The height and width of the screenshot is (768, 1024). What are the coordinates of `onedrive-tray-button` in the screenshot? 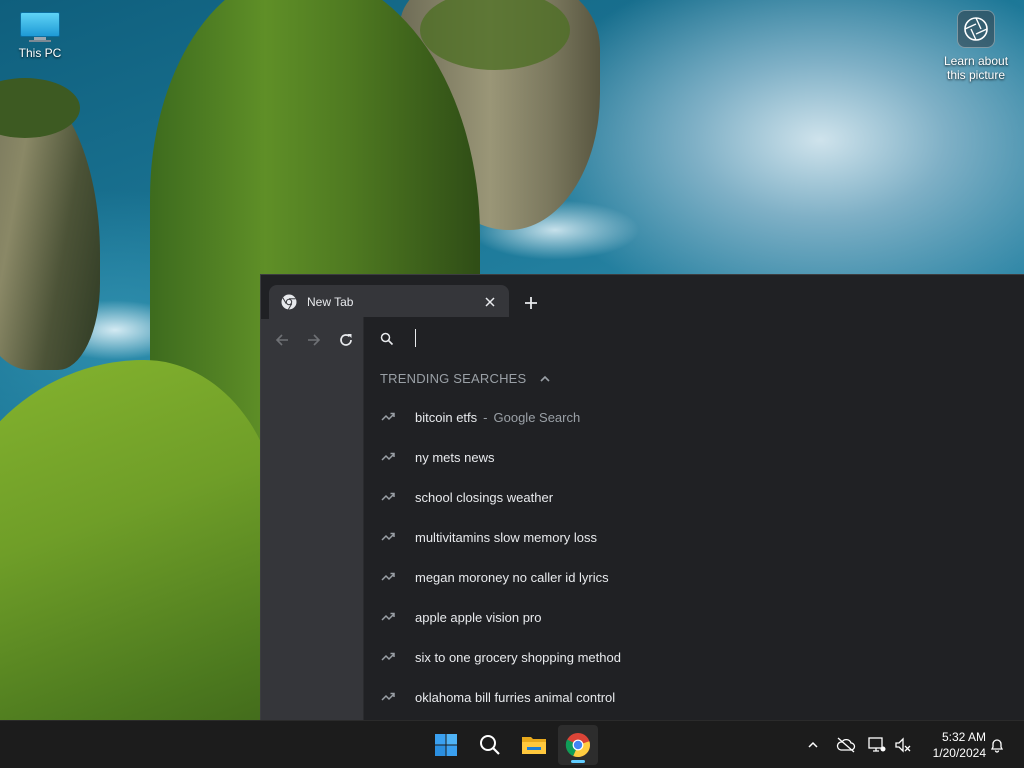 It's located at (846, 744).